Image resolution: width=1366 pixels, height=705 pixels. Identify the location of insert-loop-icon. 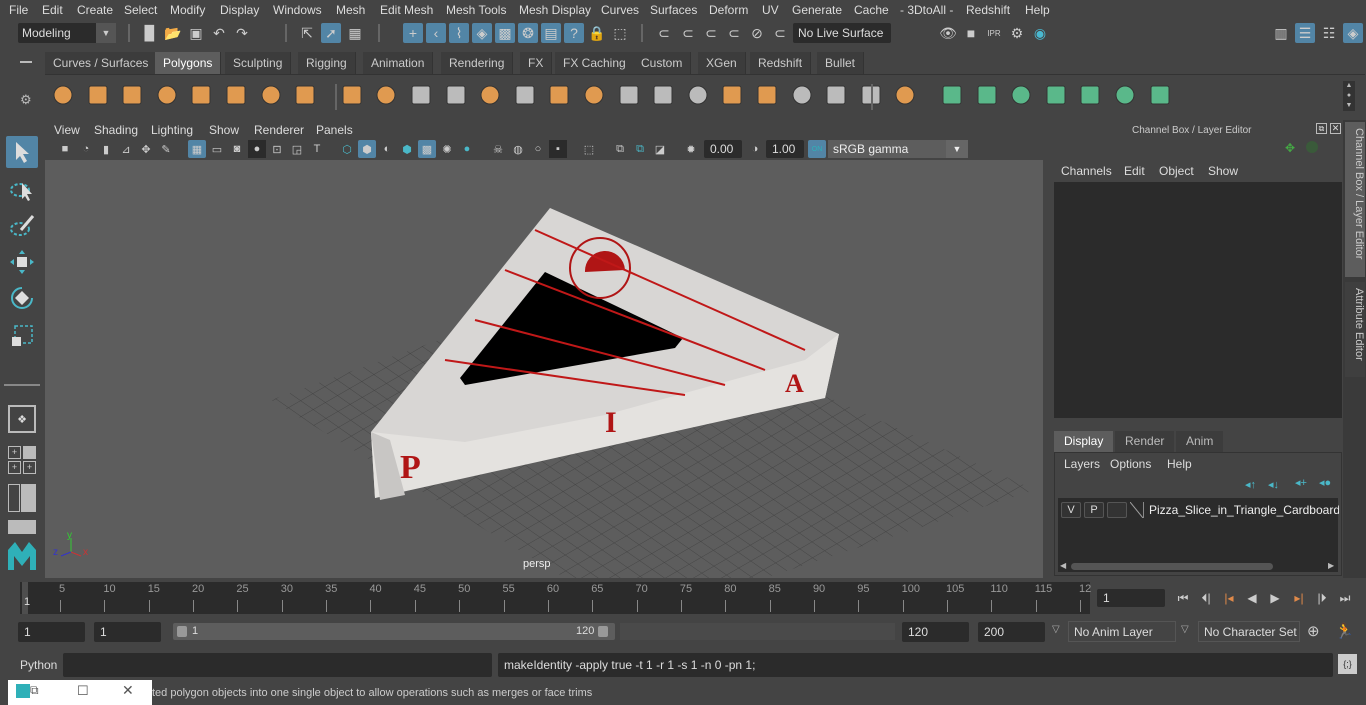
(802, 95).